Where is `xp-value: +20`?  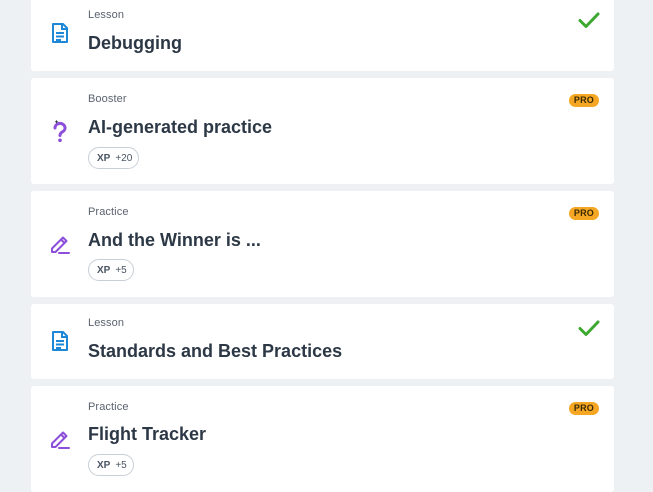 xp-value: +20 is located at coordinates (124, 158).